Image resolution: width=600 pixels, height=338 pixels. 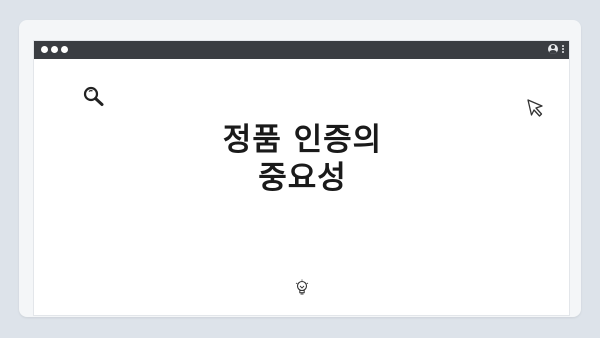 I want to click on window-controls, so click(x=54, y=49).